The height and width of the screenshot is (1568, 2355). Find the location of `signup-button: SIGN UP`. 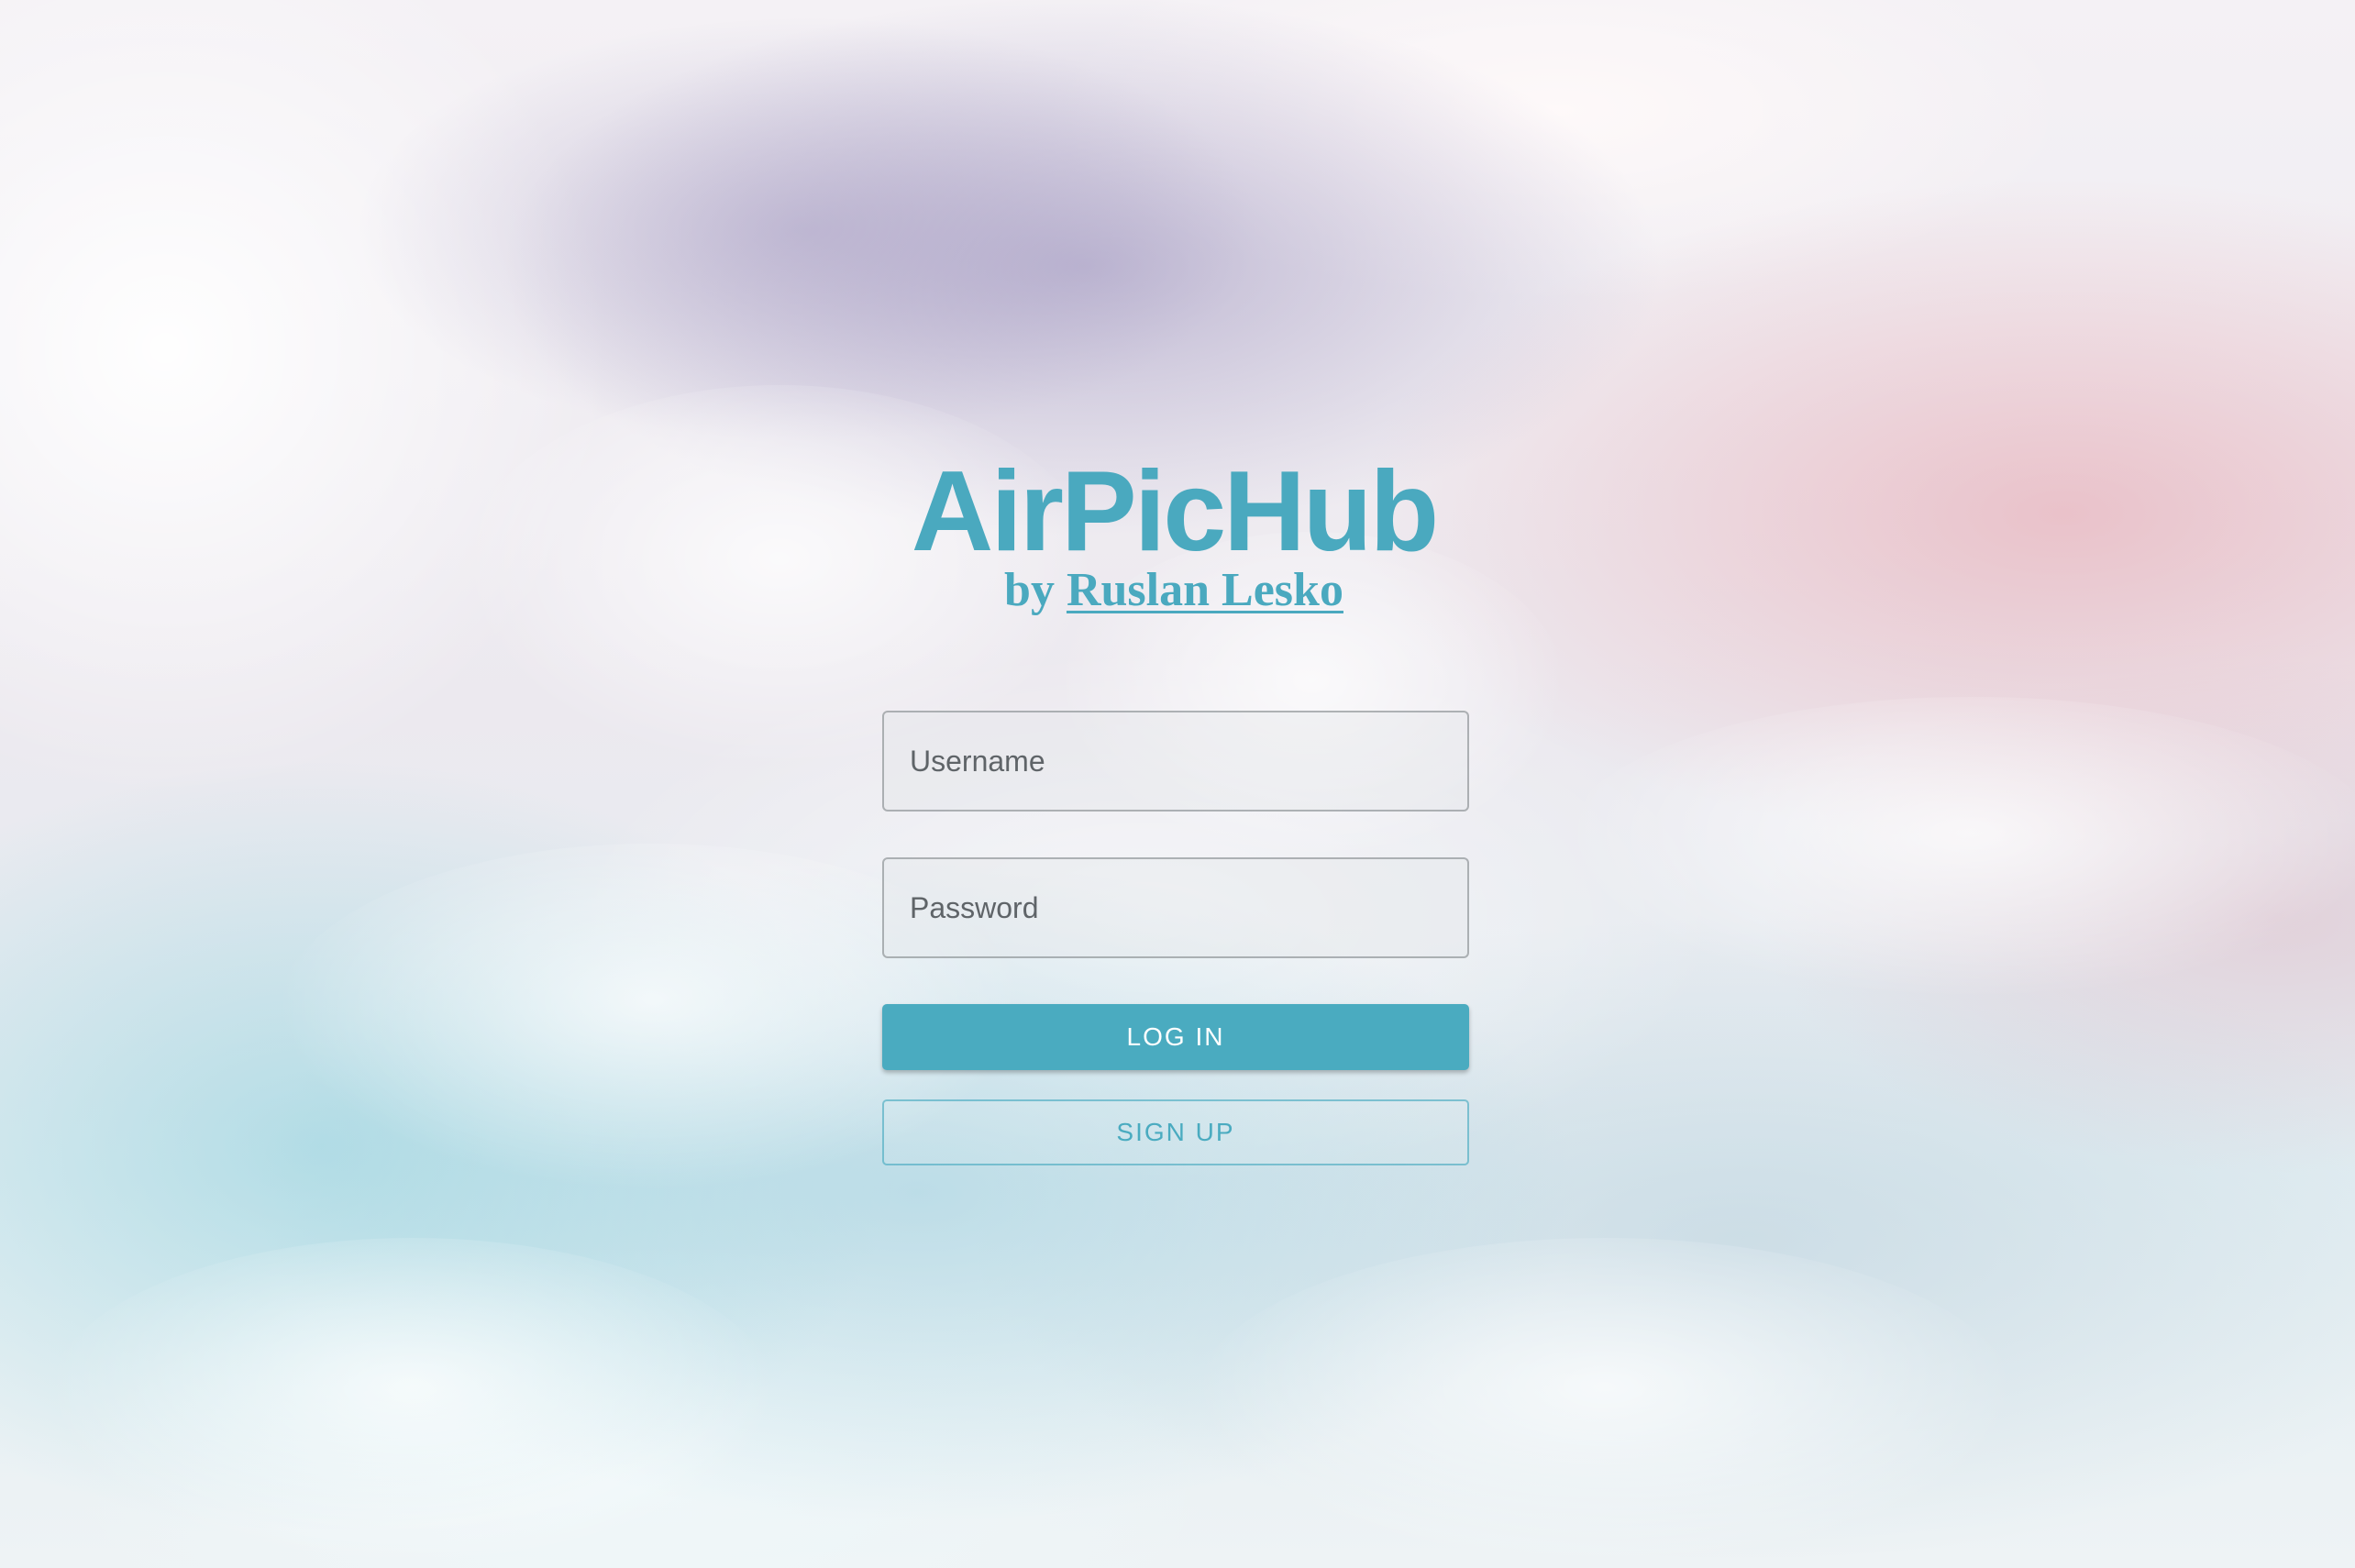

signup-button: SIGN UP is located at coordinates (1175, 1132).